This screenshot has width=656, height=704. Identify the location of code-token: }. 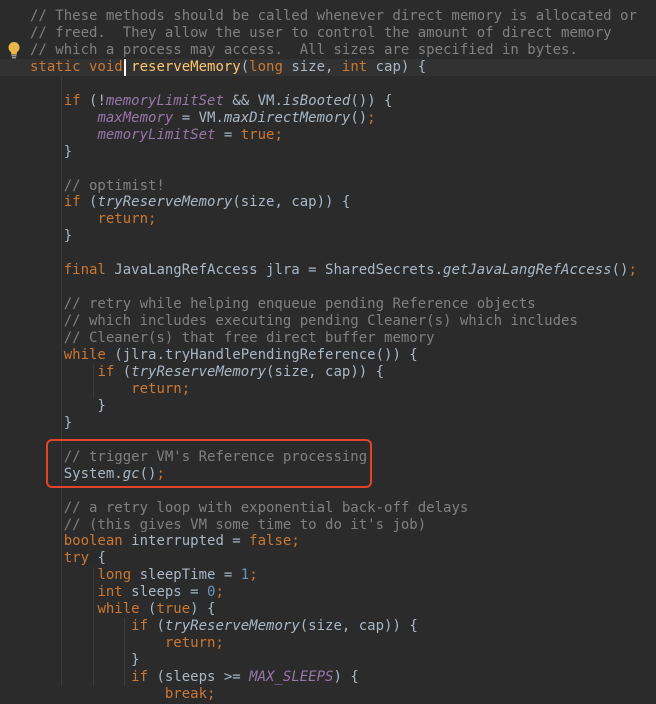
(51, 422).